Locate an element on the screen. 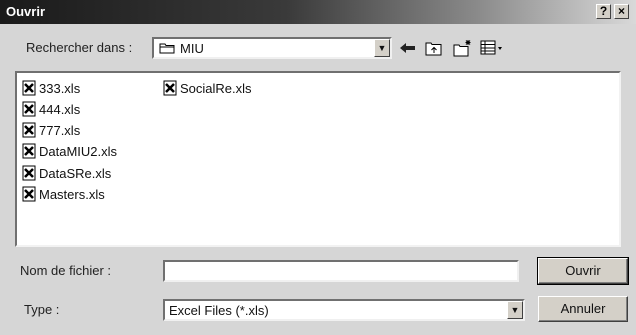  back-arrow-icon is located at coordinates (408, 48).